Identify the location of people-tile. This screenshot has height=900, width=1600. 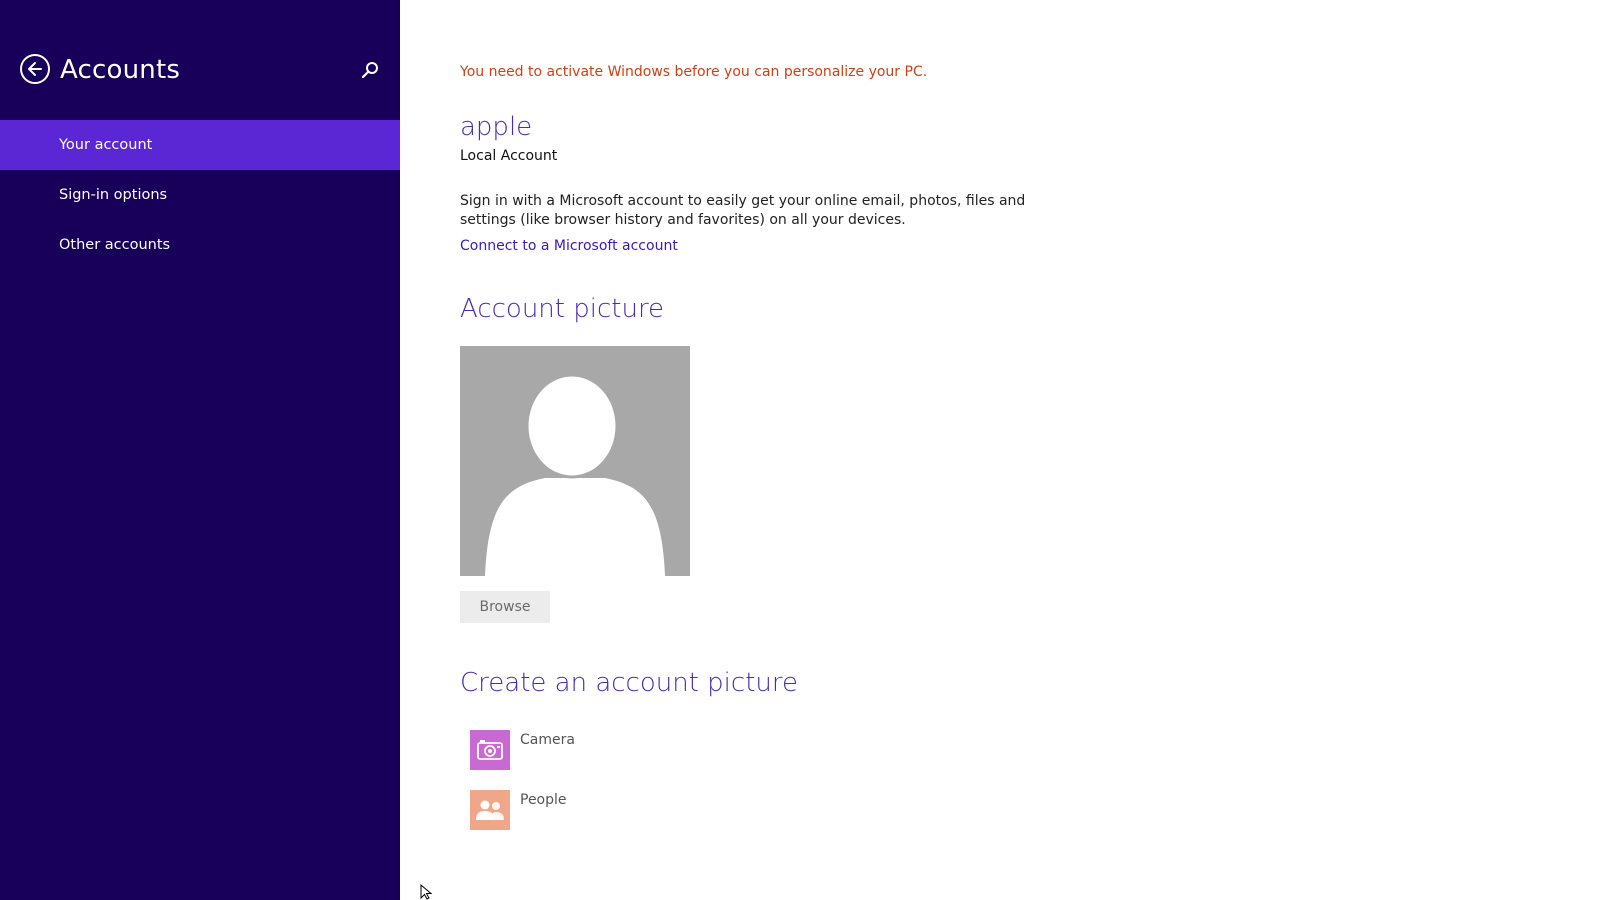
(490, 810).